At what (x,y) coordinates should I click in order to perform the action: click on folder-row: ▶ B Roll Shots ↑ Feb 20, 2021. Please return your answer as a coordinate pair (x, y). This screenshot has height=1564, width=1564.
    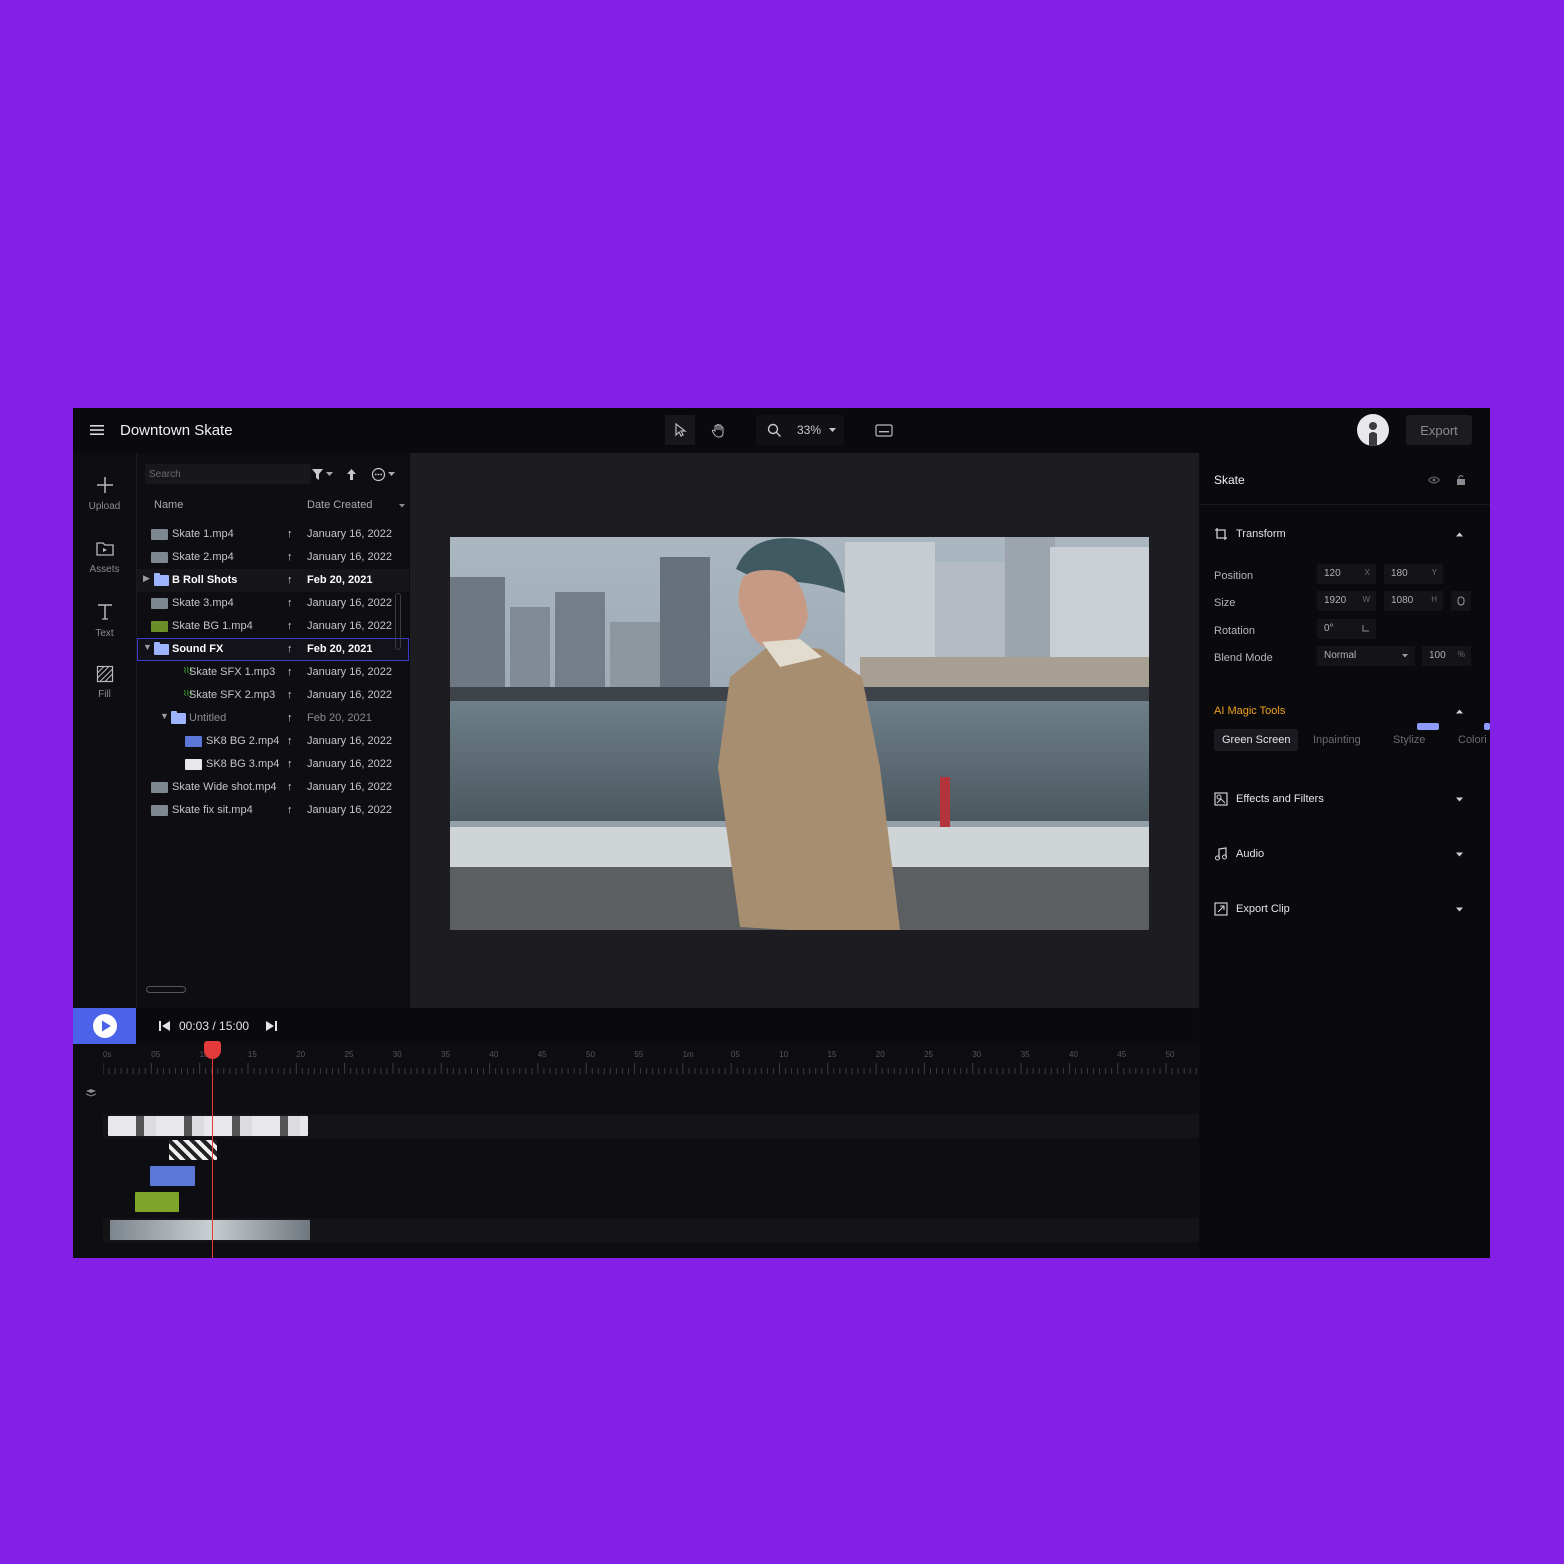
    Looking at the image, I should click on (273, 580).